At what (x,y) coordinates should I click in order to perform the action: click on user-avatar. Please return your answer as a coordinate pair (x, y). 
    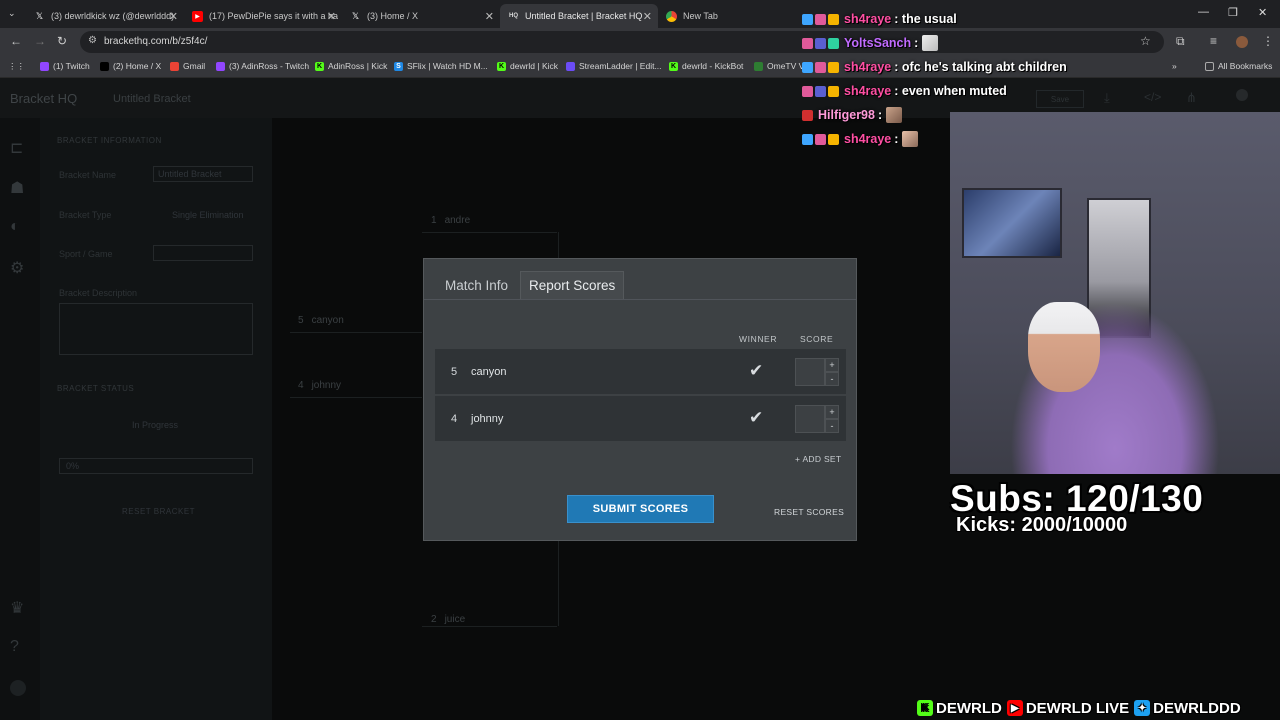
    Looking at the image, I should click on (1242, 95).